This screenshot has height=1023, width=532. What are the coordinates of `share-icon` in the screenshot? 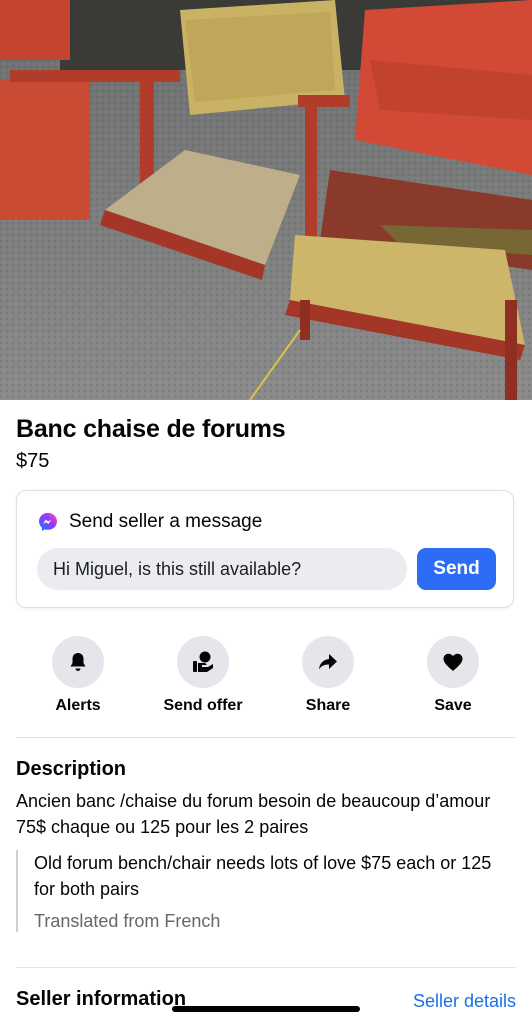 It's located at (328, 662).